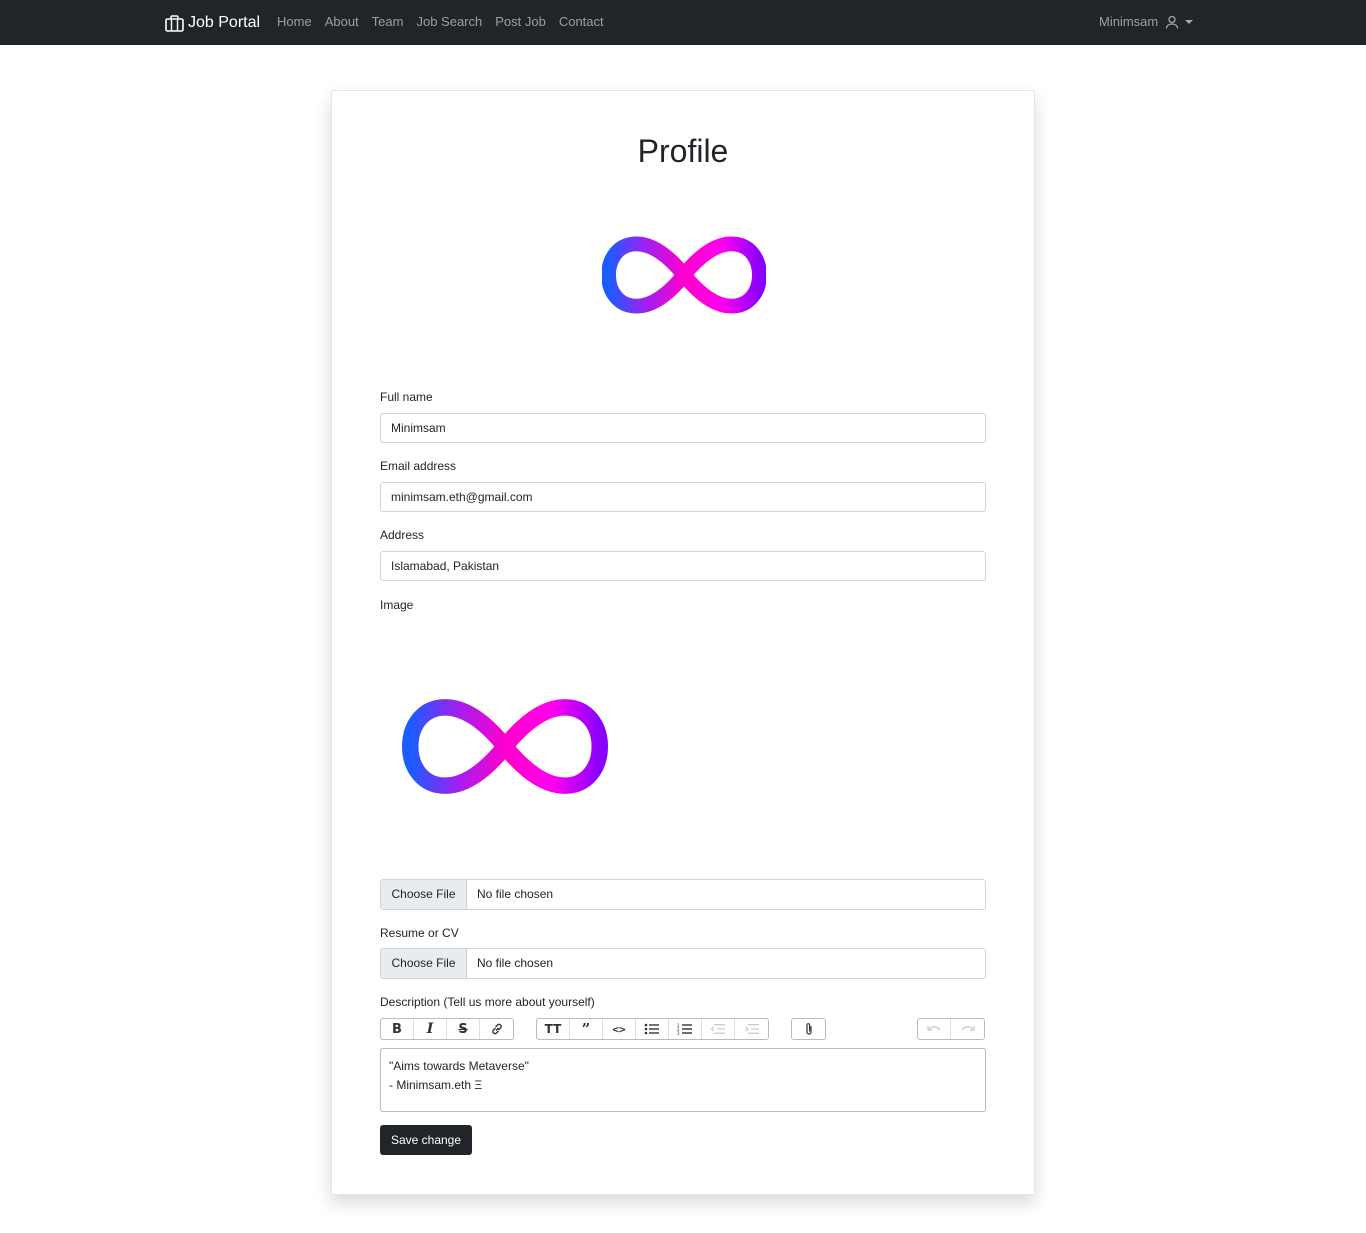 This screenshot has height=1233, width=1366. I want to click on attach-icon, so click(808, 1029).